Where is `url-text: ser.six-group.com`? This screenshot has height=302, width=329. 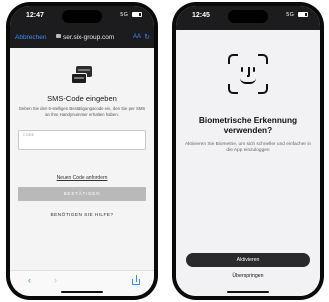 url-text: ser.six-group.com is located at coordinates (89, 37).